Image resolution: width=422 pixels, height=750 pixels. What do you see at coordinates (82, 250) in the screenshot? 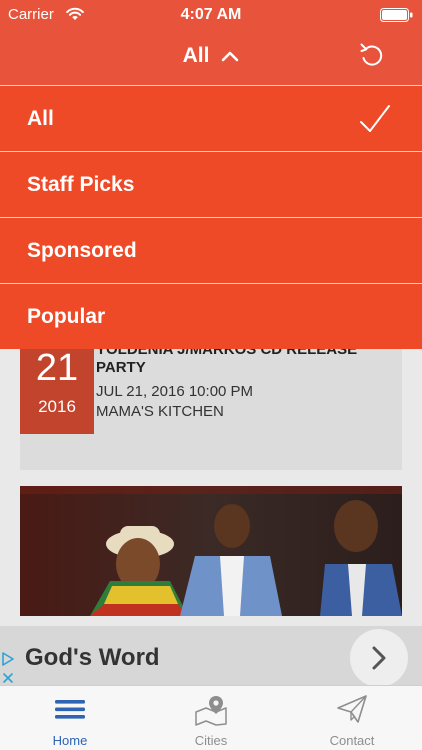
I see `filter-option-label: Sponsored` at bounding box center [82, 250].